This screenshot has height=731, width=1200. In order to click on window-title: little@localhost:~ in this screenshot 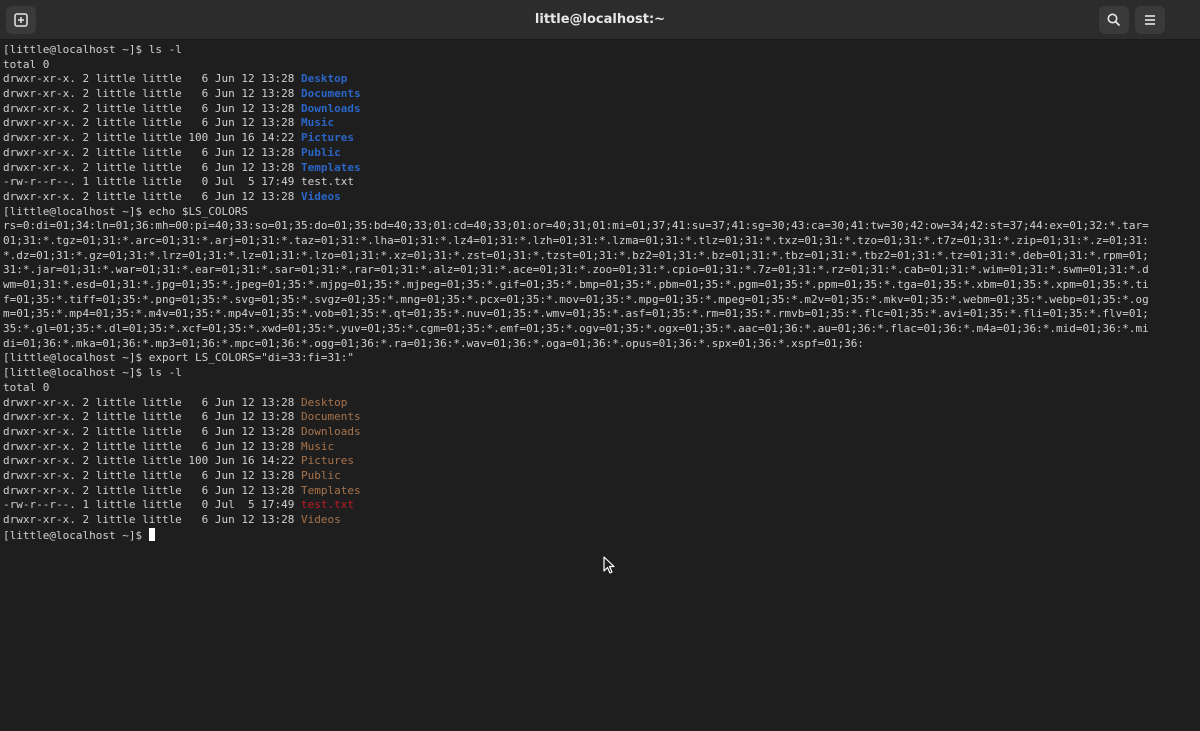, I will do `click(600, 19)`.